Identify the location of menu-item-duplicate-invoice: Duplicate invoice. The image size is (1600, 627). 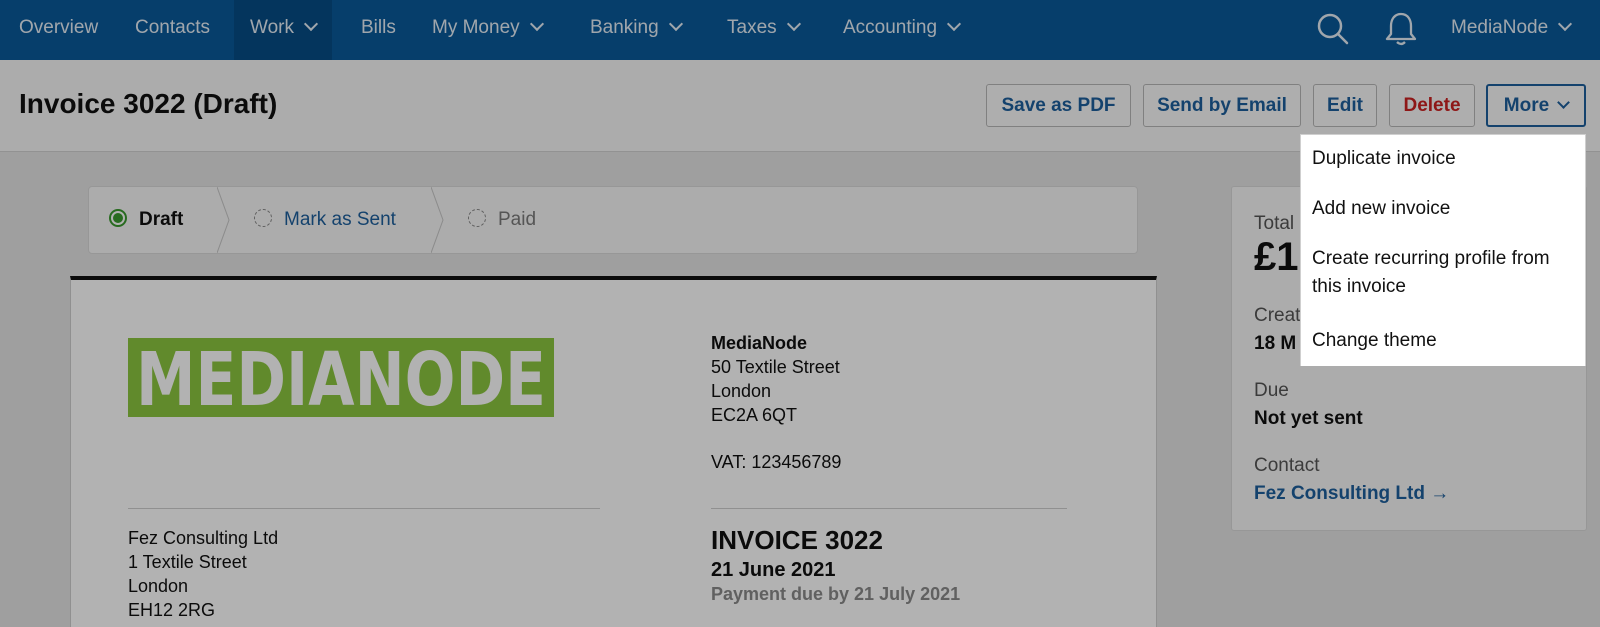
(1443, 159).